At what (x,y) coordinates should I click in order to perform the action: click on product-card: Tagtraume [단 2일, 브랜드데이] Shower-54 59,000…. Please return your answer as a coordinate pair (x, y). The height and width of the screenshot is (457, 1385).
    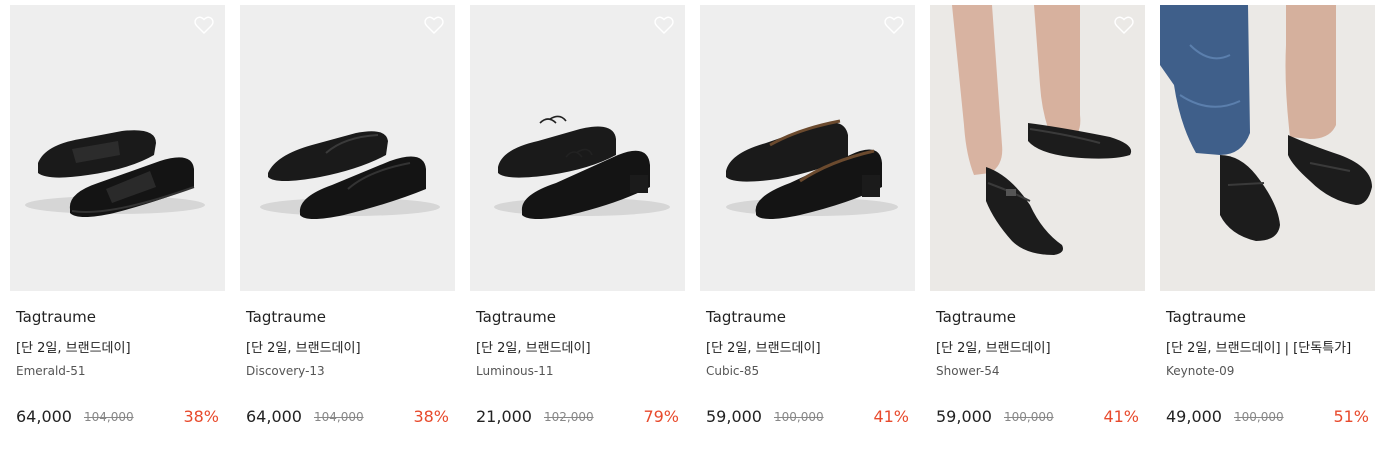
    Looking at the image, I should click on (1037, 225).